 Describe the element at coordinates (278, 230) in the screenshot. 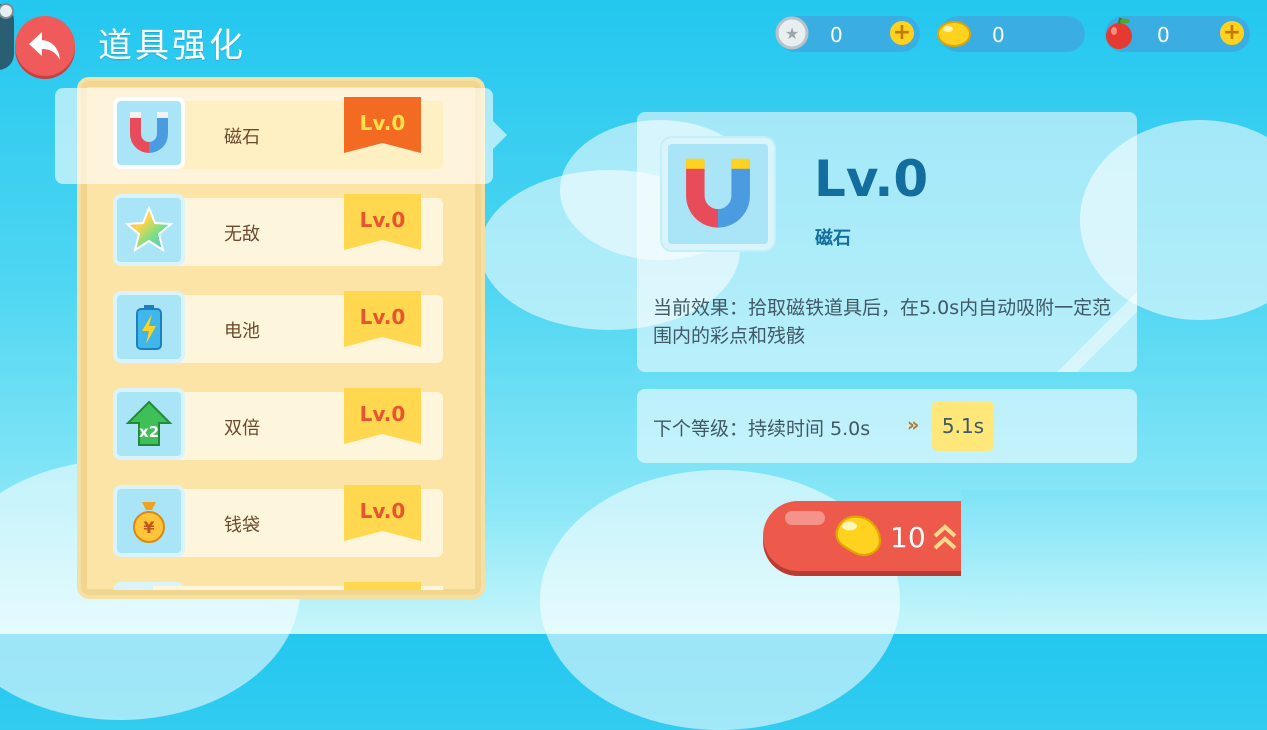

I see `item-row-invincible: 无敌 Lv.0` at that location.